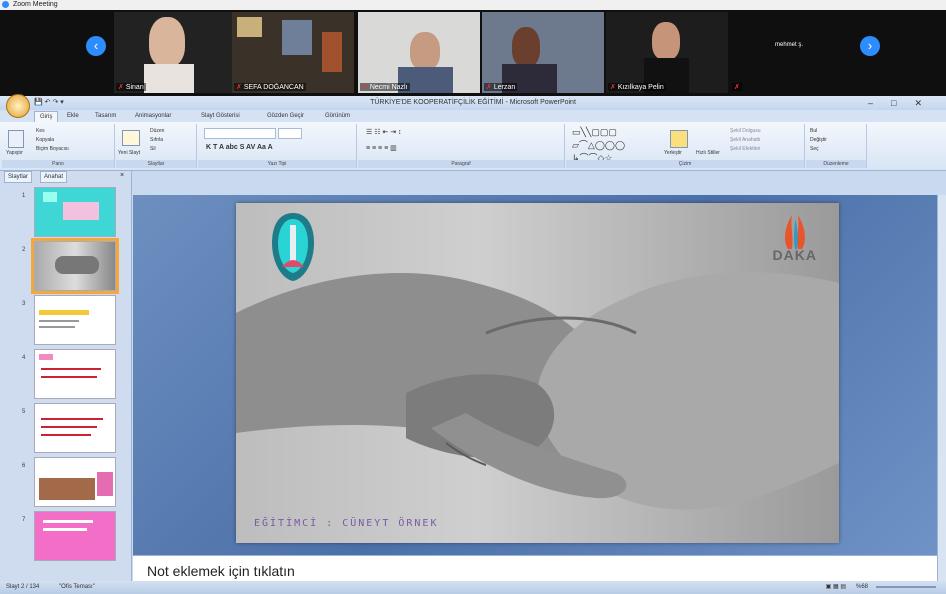 The image size is (946, 594). What do you see at coordinates (501, 87) in the screenshot?
I see `participant-name: ✗ Lerzan` at bounding box center [501, 87].